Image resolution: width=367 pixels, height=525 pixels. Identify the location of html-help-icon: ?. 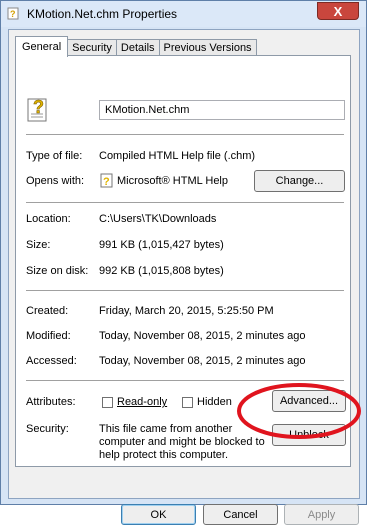
(106, 180).